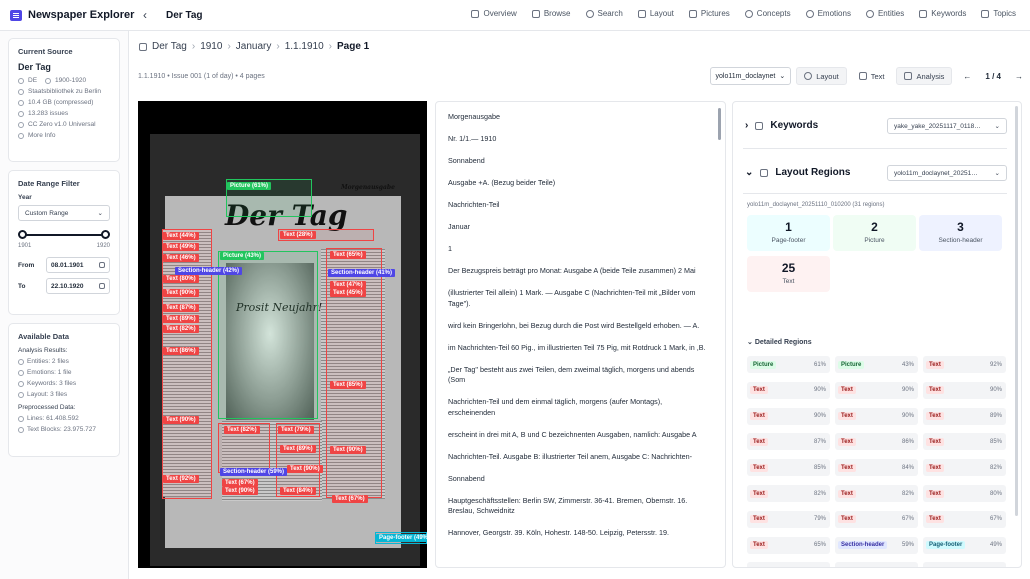  Describe the element at coordinates (298, 491) in the screenshot. I see `region-label: Text (84%)` at that location.